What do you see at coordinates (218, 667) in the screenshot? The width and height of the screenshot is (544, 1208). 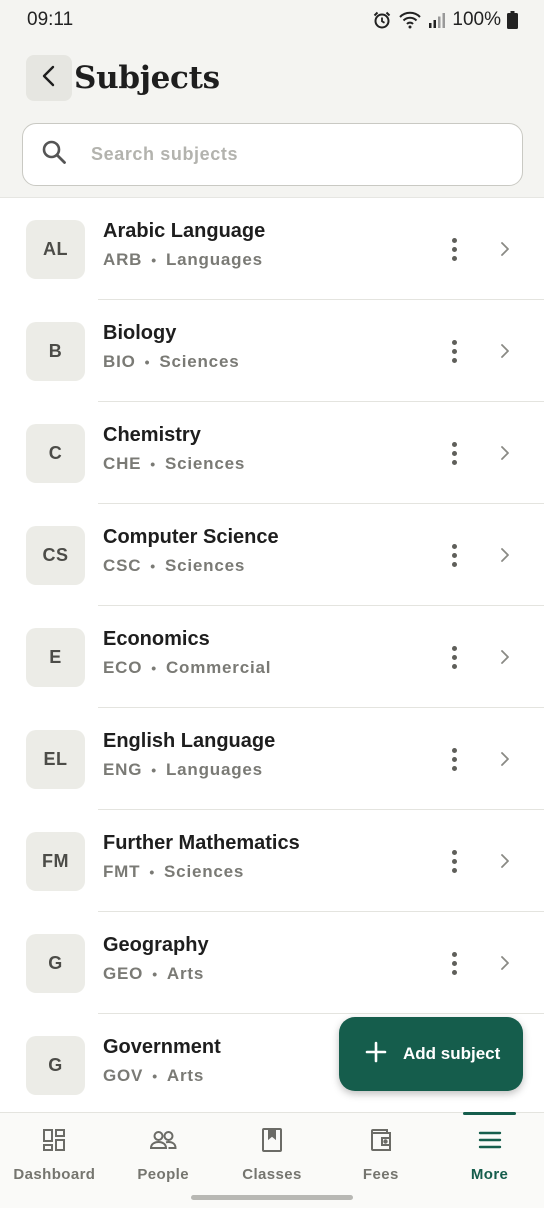 I see `subject-category: Commercial` at bounding box center [218, 667].